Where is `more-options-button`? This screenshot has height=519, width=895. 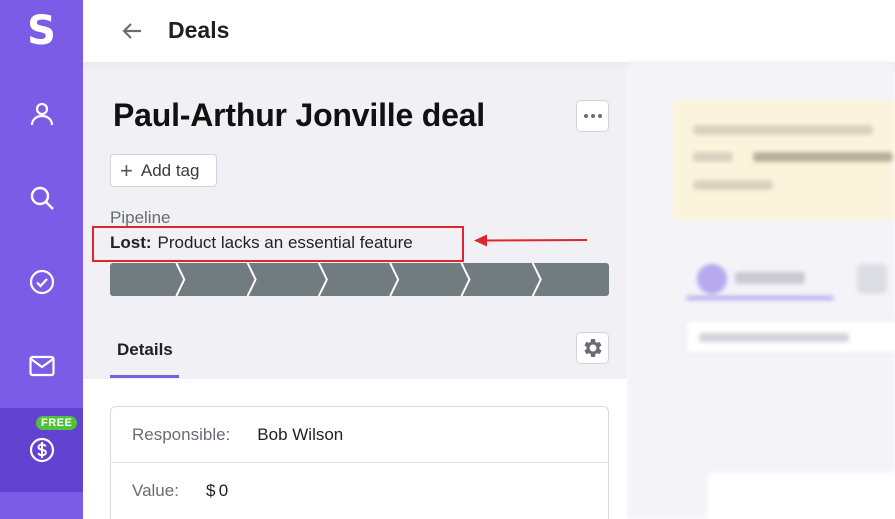 more-options-button is located at coordinates (592, 116).